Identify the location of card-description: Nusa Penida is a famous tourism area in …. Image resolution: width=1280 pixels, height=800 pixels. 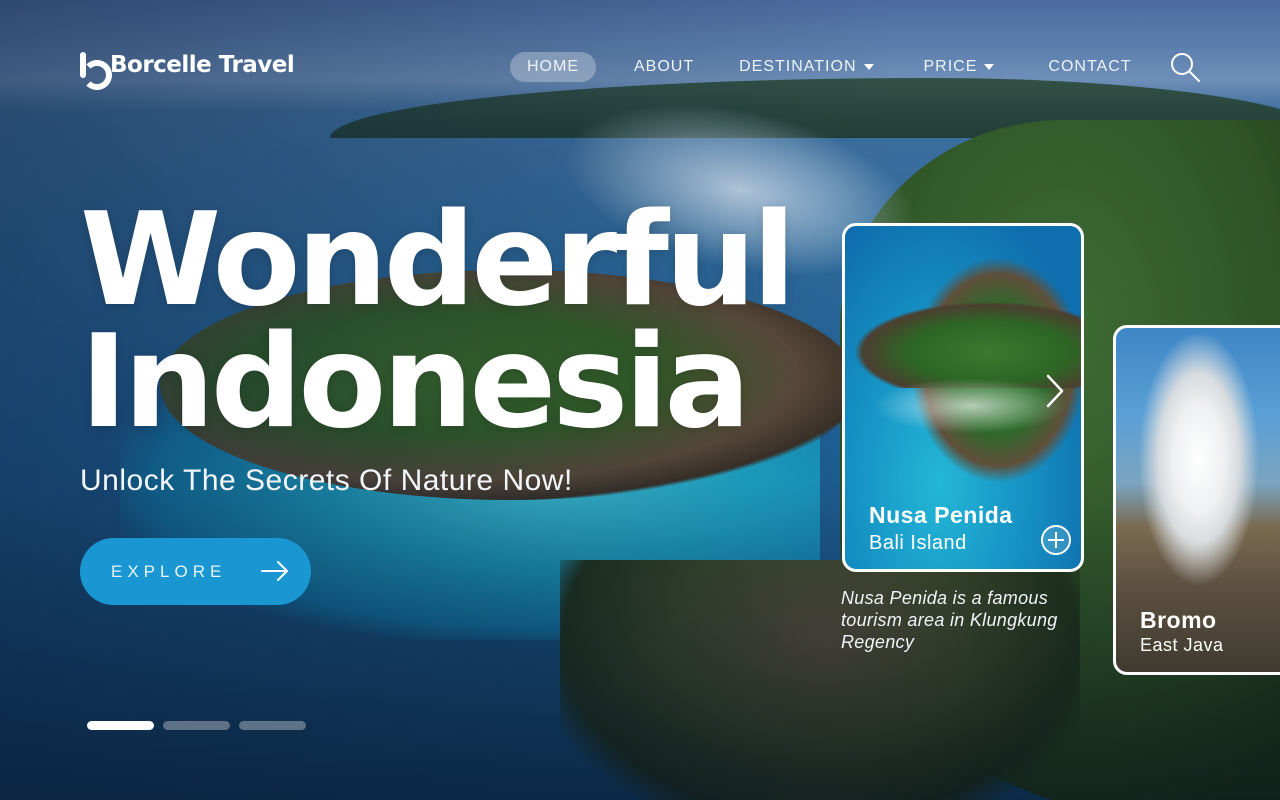
(949, 620).